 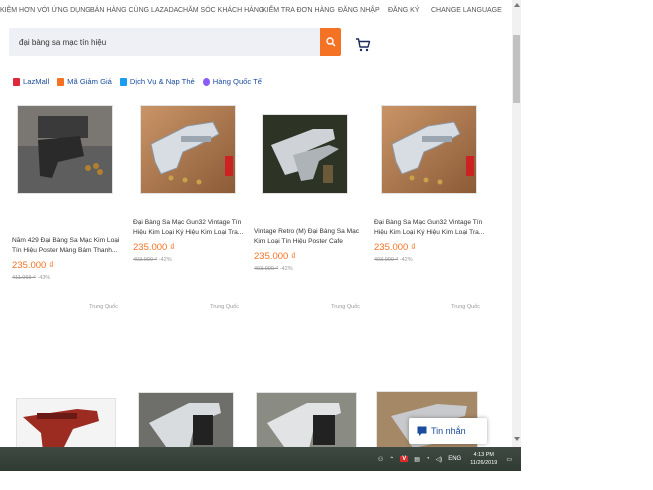 I want to click on toplink-signup: ĐĂNG KÝ, so click(x=404, y=10).